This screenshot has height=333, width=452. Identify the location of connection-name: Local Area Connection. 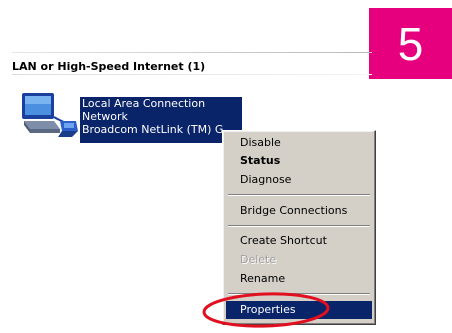
(144, 103).